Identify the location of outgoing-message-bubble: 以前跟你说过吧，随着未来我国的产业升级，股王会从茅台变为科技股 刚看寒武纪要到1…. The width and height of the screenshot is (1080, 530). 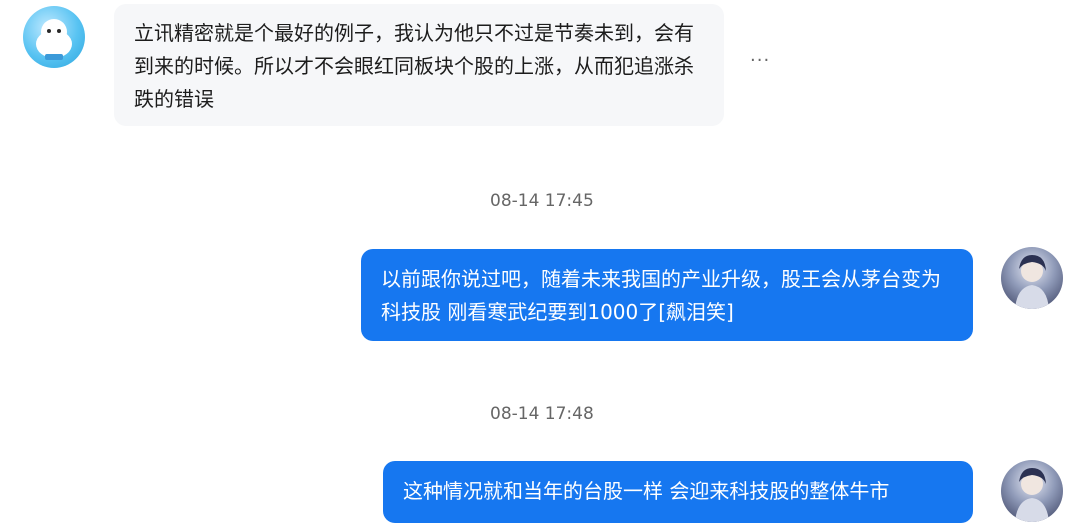
(667, 295).